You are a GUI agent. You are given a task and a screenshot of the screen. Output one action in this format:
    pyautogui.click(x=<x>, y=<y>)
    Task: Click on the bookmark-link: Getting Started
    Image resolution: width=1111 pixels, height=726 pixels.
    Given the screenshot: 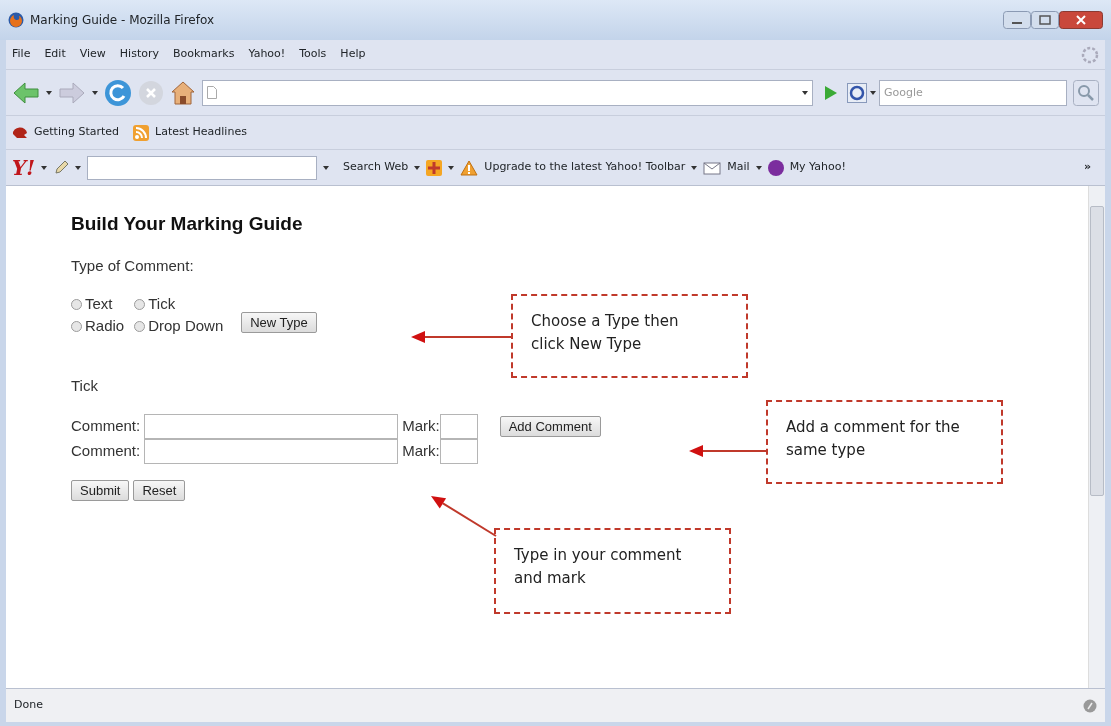 What is the action you would take?
    pyautogui.click(x=77, y=132)
    